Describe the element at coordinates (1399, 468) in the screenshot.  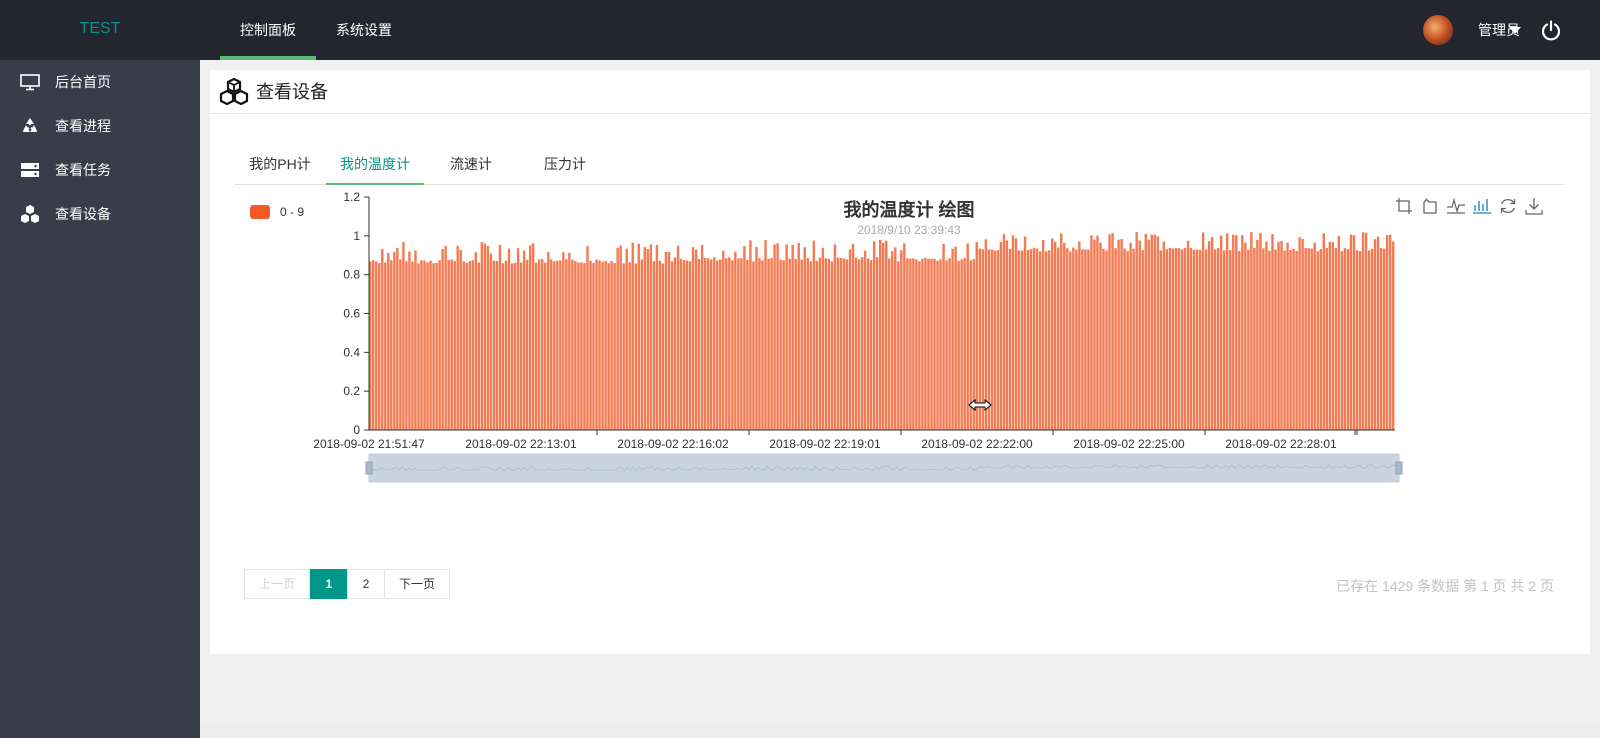
I see `zoom-handle-right` at that location.